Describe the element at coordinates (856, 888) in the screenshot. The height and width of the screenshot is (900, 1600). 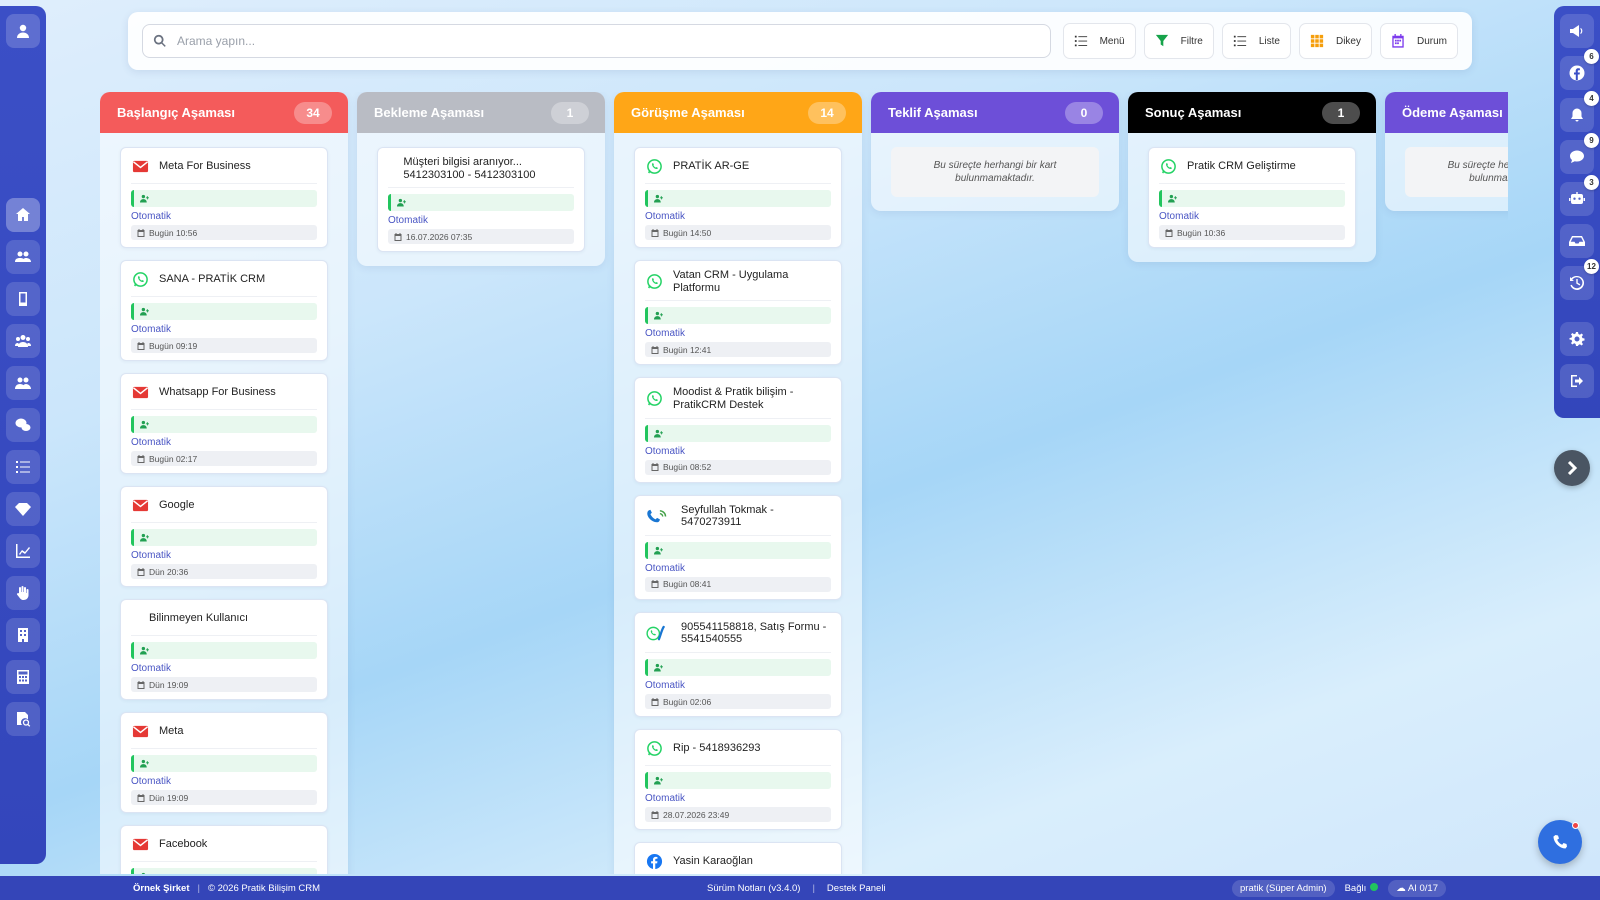
I see `support-panel-link: Destek Paneli` at that location.